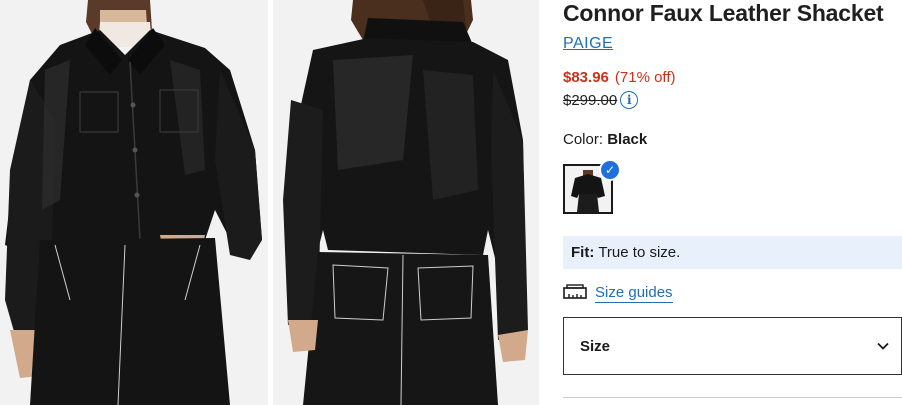  I want to click on fit-value: True to size., so click(639, 252).